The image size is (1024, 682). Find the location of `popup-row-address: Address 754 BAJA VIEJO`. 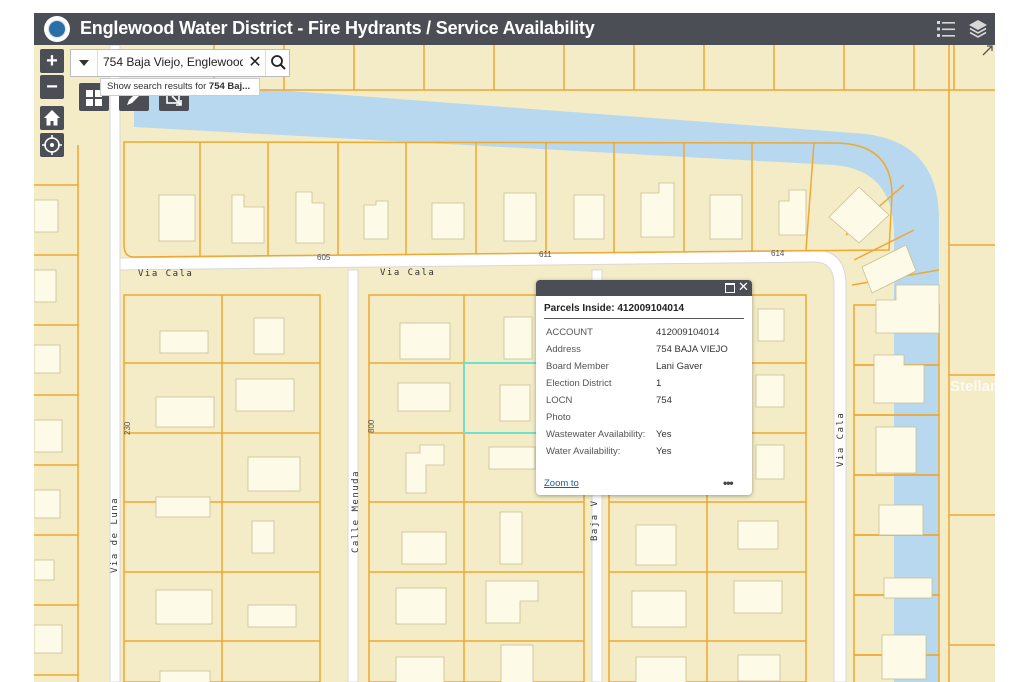

popup-row-address: Address 754 BAJA VIEJO is located at coordinates (644, 351).